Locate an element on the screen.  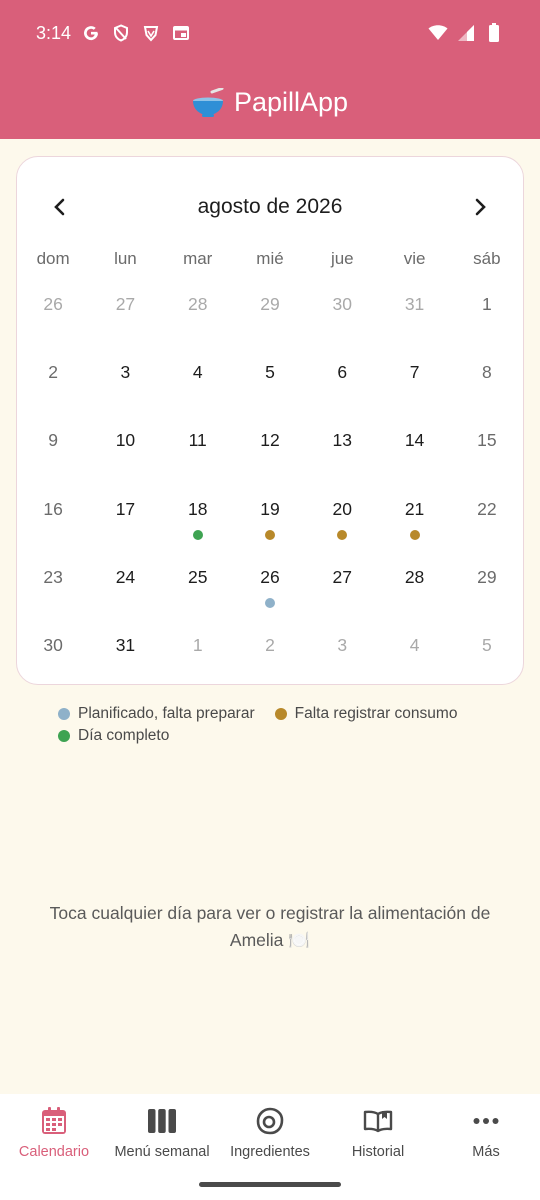
day-number: 29 is located at coordinates (270, 304).